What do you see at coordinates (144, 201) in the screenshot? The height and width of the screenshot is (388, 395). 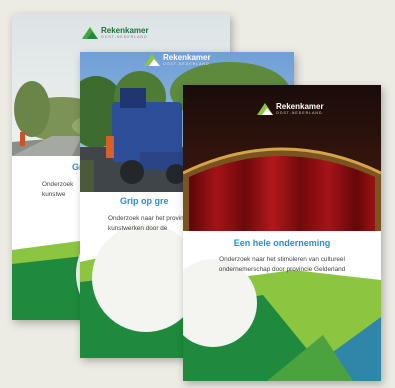 I see `report-title: Grip op gre` at bounding box center [144, 201].